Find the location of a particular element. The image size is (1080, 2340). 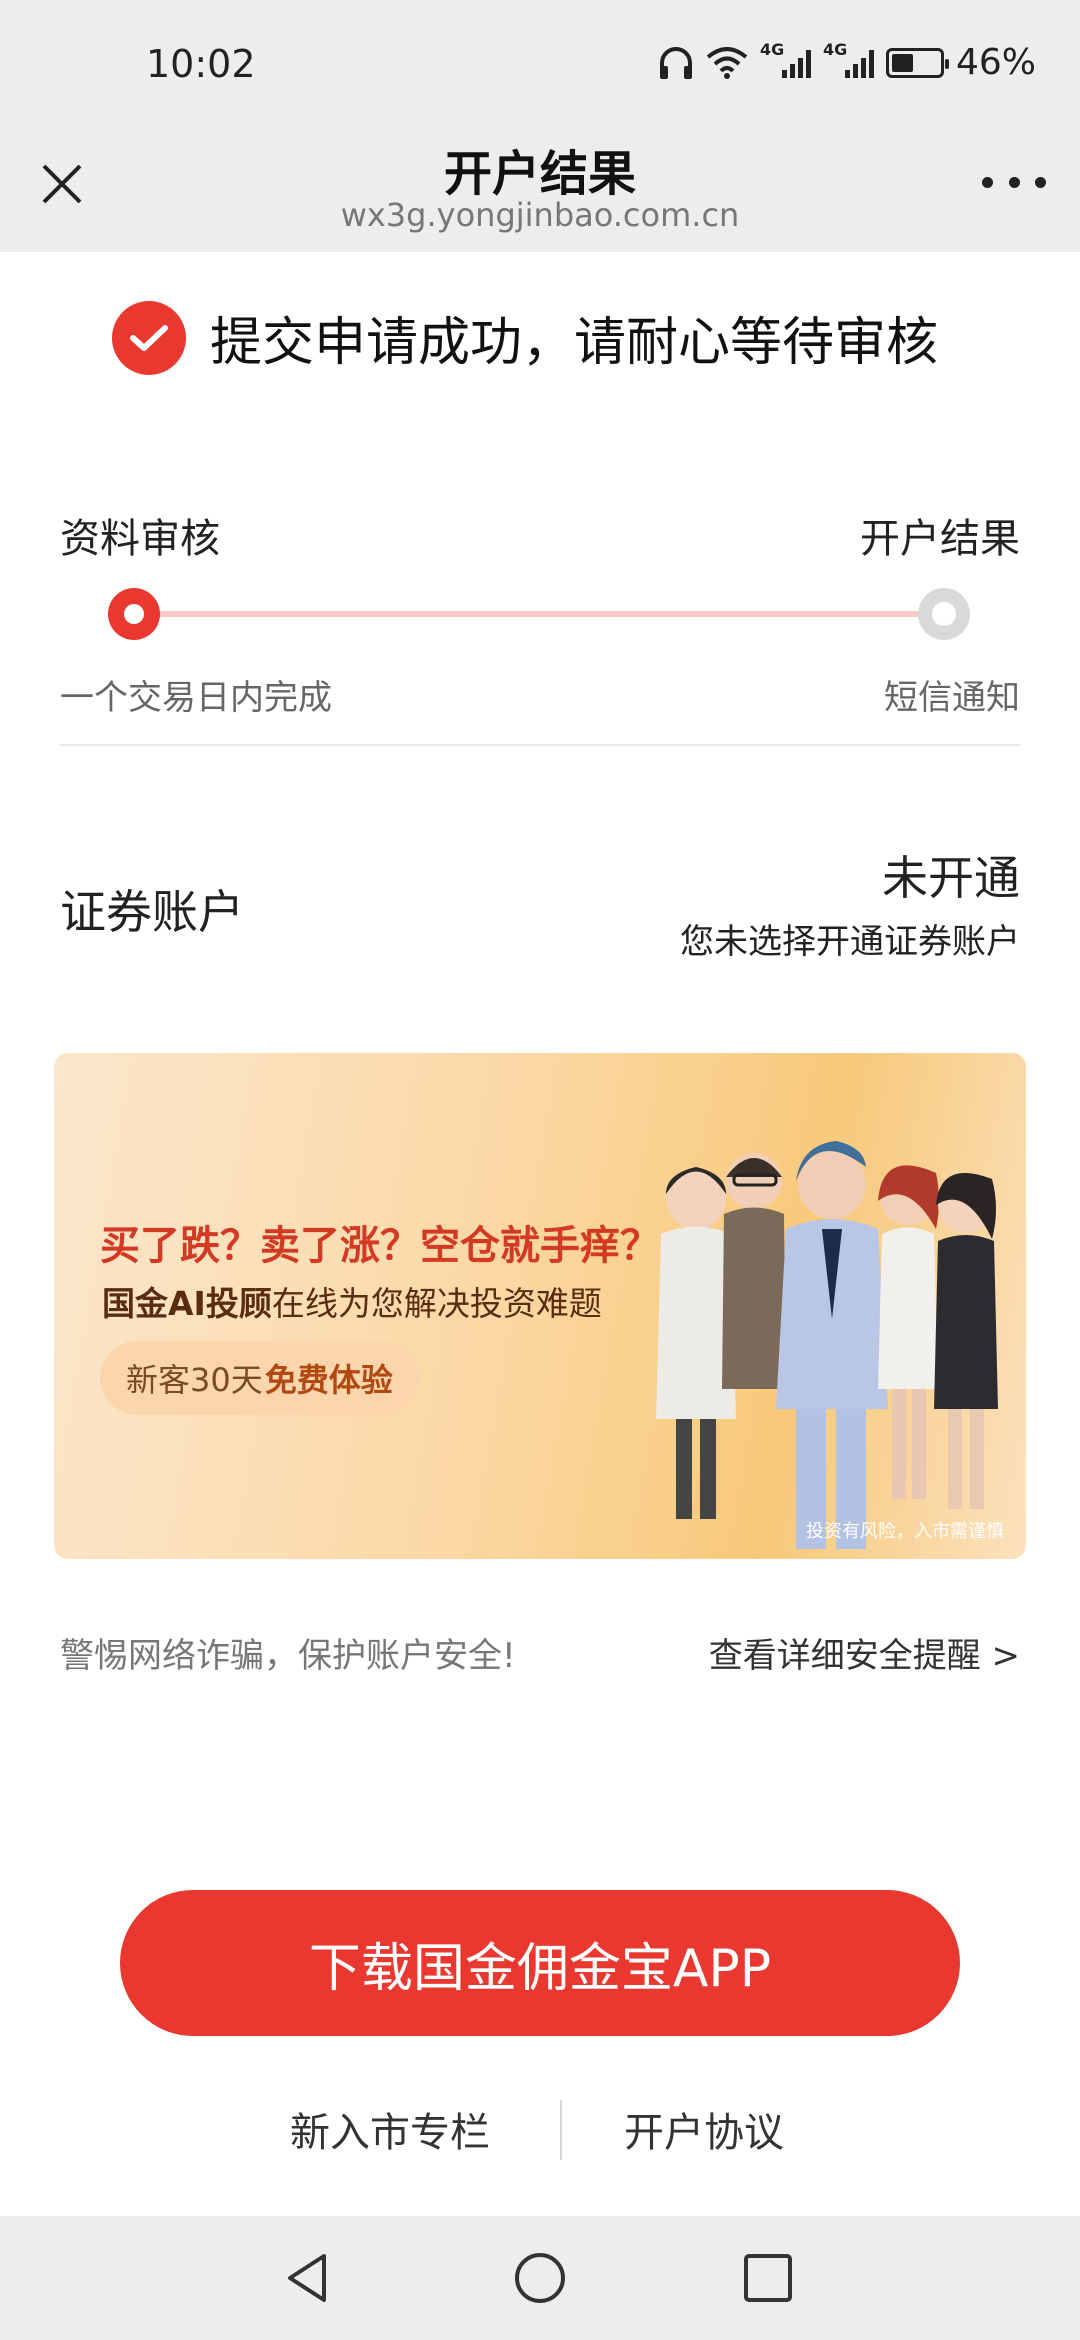

status-bar: 10:02 4G 4G 46% is located at coordinates (540, 67).